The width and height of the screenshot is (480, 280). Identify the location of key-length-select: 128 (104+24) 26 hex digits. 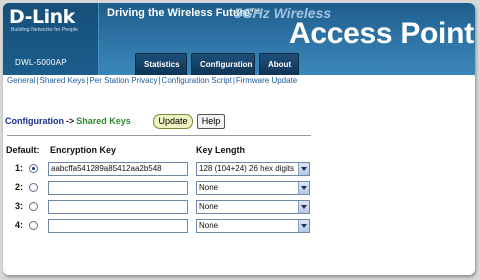
(253, 169).